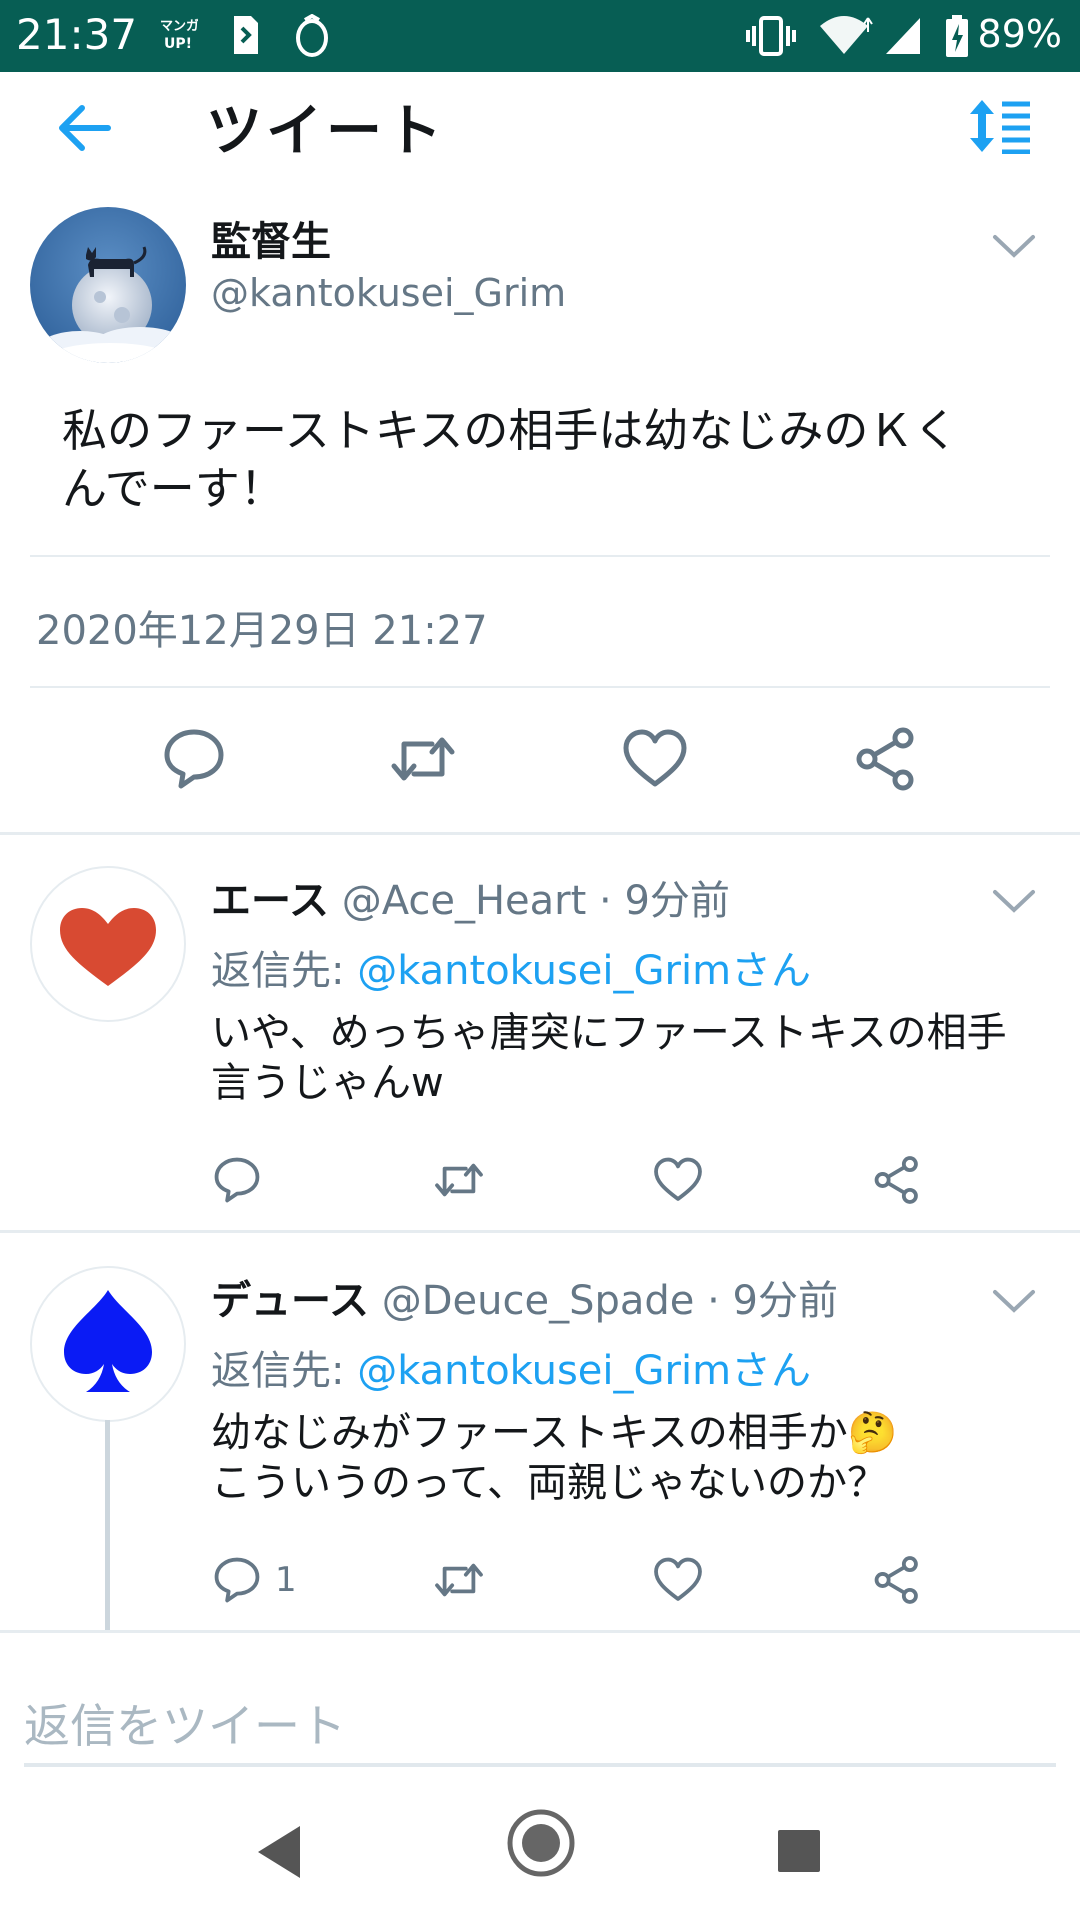 The image size is (1080, 1920). What do you see at coordinates (326, 131) in the screenshot?
I see `page-title: ツイート` at bounding box center [326, 131].